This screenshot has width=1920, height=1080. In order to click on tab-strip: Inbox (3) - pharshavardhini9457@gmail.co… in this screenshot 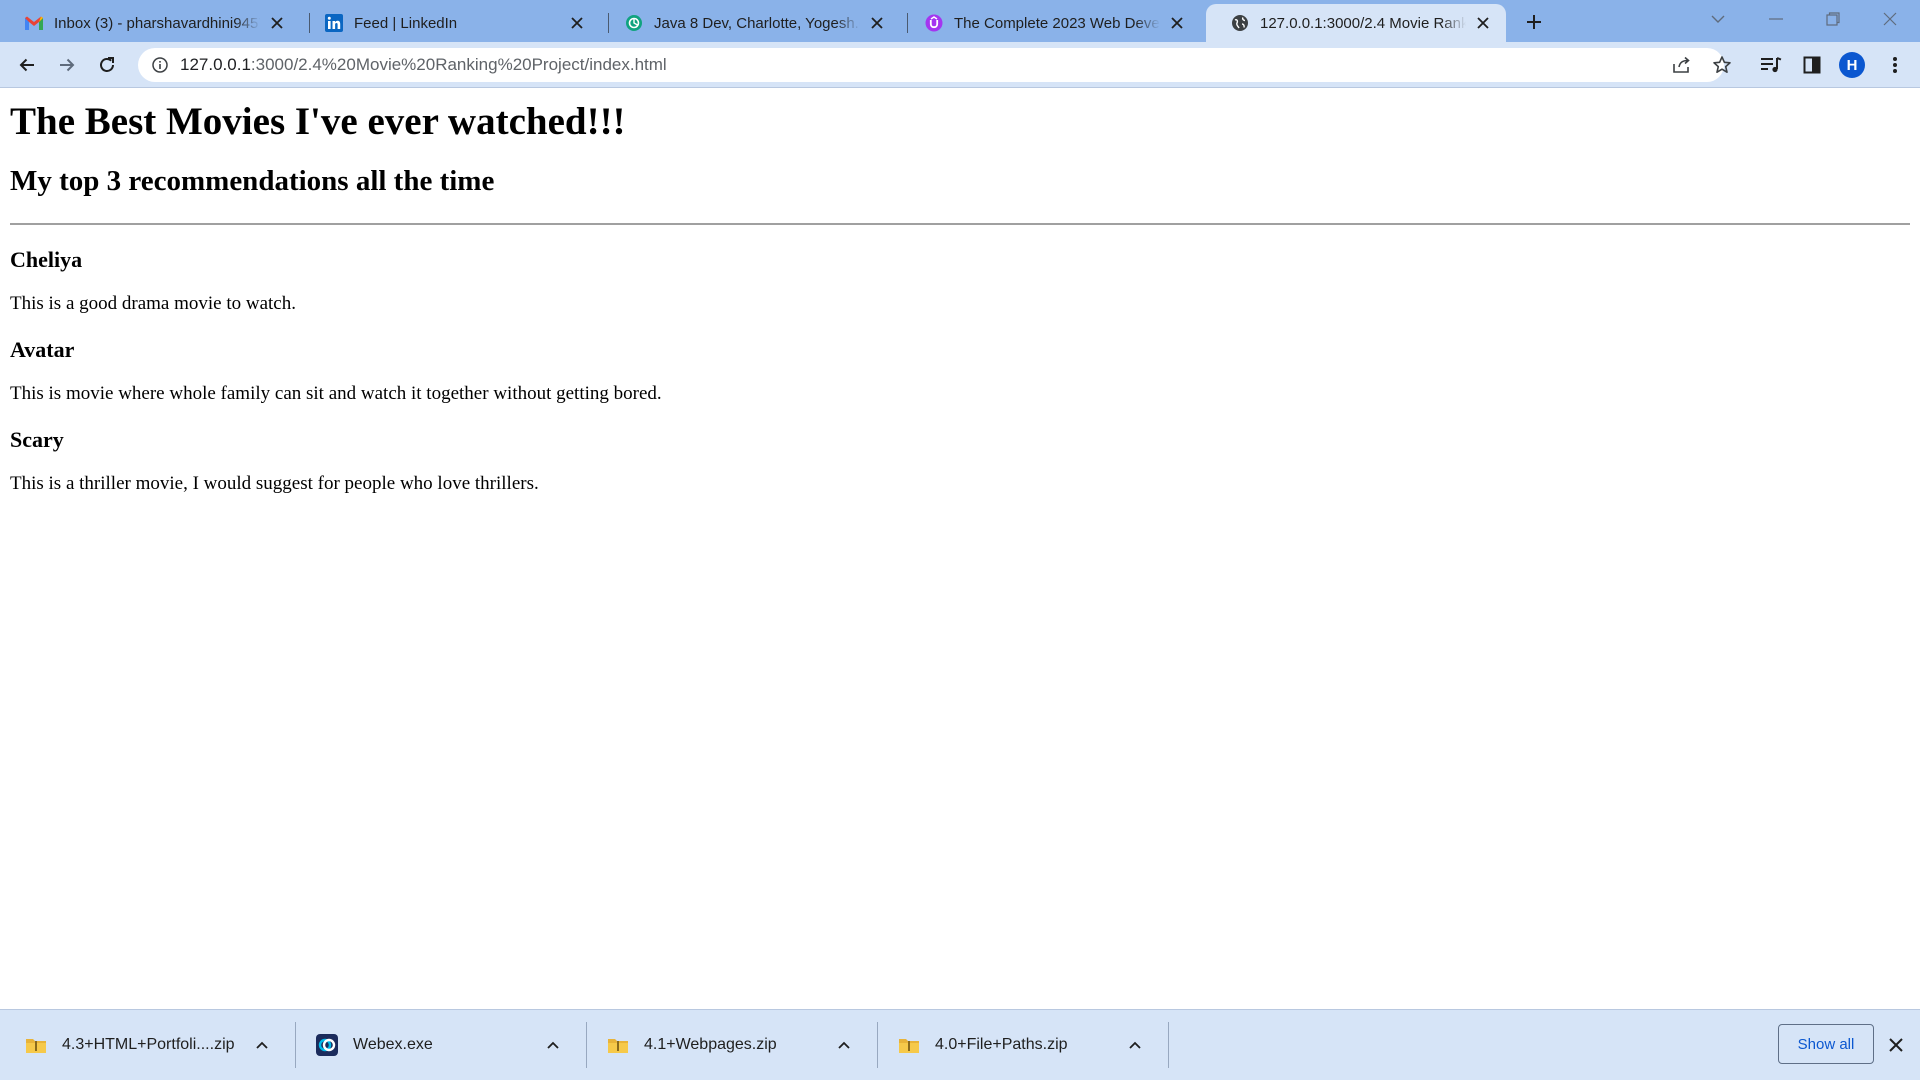, I will do `click(960, 21)`.